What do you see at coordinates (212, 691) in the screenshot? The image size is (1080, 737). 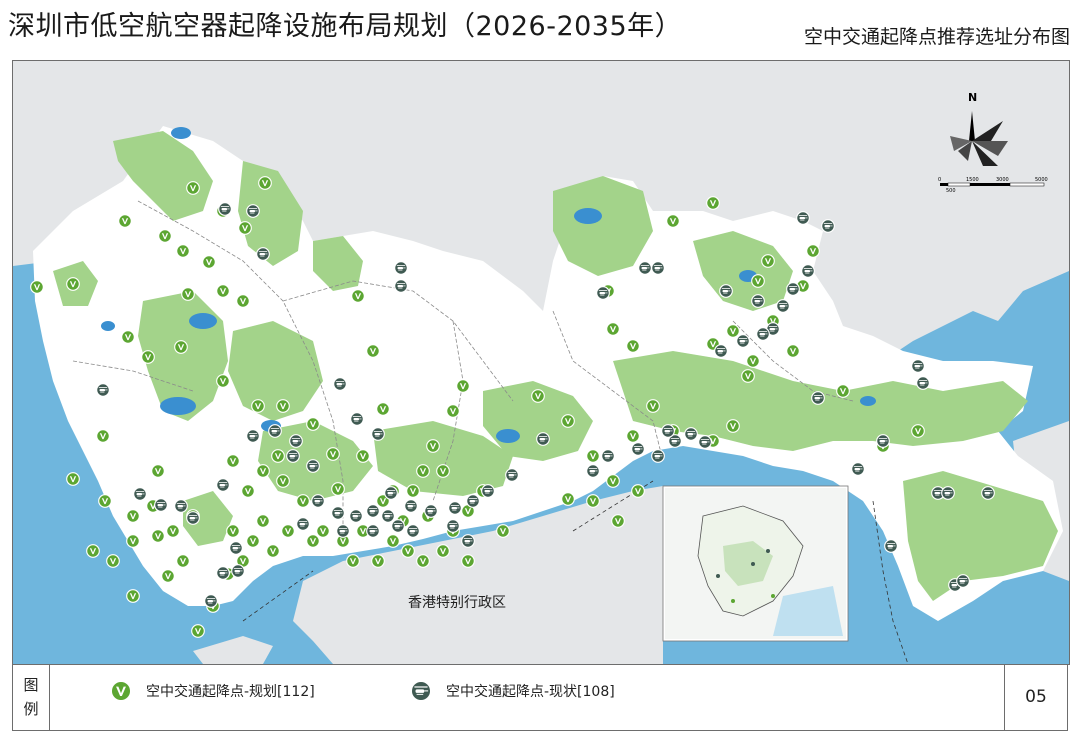 I see `legend-item-planned: 空中交通起降点-规划[112]` at bounding box center [212, 691].